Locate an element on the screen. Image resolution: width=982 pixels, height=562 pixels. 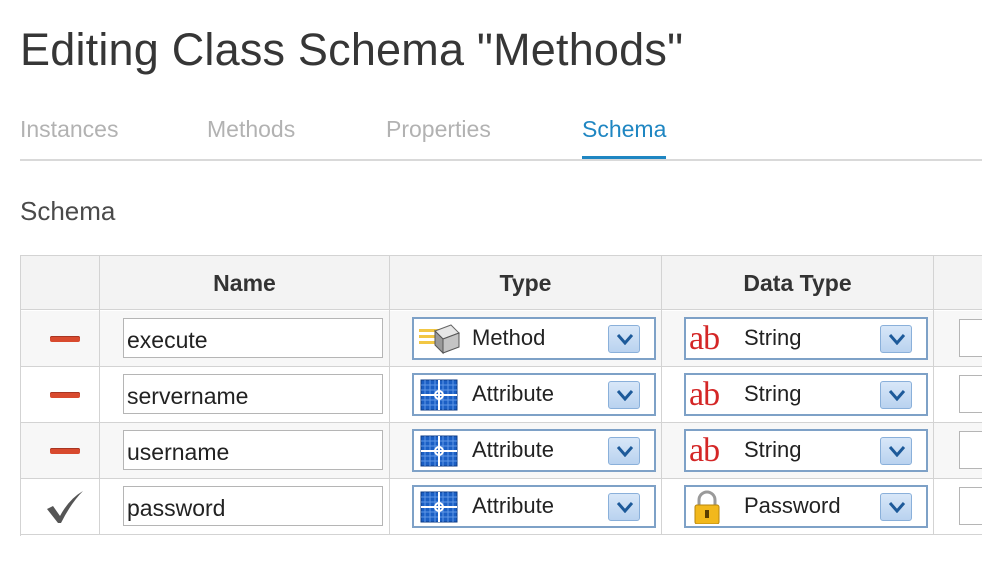
type-select: Method is located at coordinates (534, 338).